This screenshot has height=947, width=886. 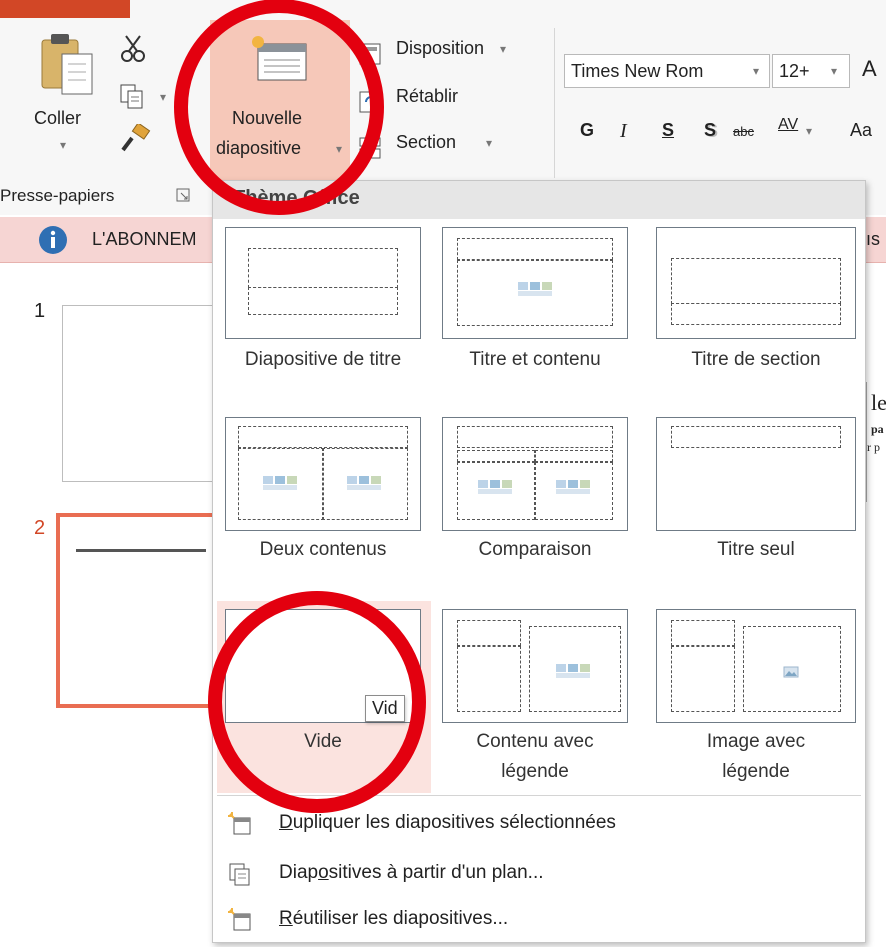 What do you see at coordinates (370, 54) in the screenshot?
I see `layout-icon` at bounding box center [370, 54].